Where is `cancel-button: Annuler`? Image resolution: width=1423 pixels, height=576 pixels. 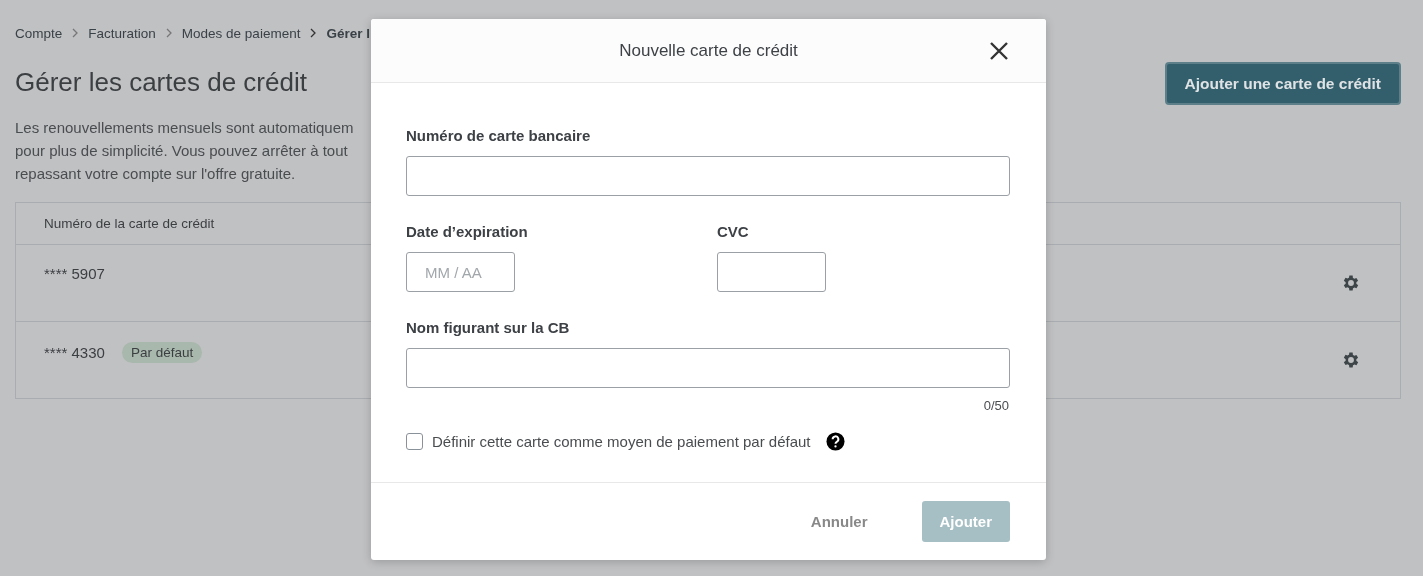
cancel-button: Annuler is located at coordinates (839, 521).